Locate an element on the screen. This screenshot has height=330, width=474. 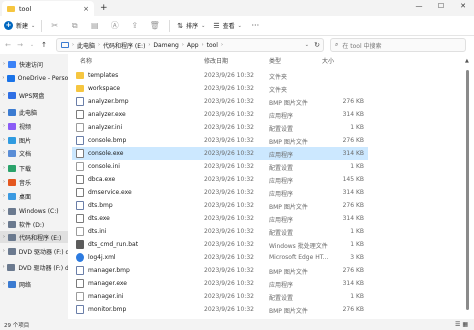
sidebar-item: › 视频 is located at coordinates (34, 126).